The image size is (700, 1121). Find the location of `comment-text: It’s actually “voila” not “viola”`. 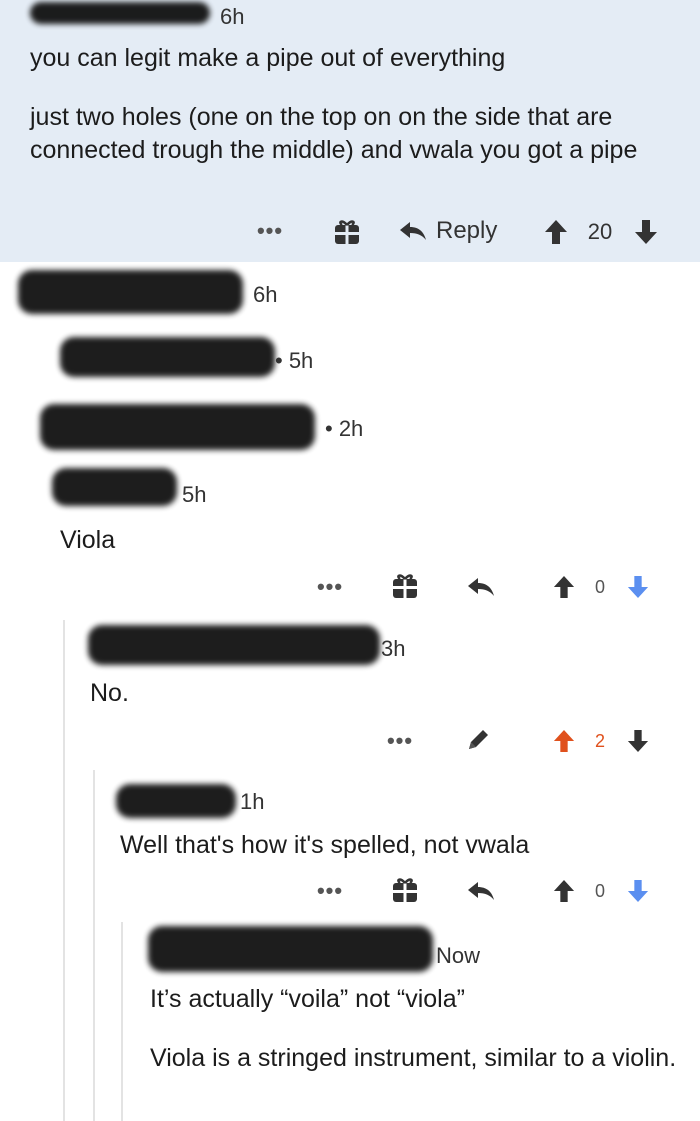

comment-text: It’s actually “voila” not “viola” is located at coordinates (307, 999).